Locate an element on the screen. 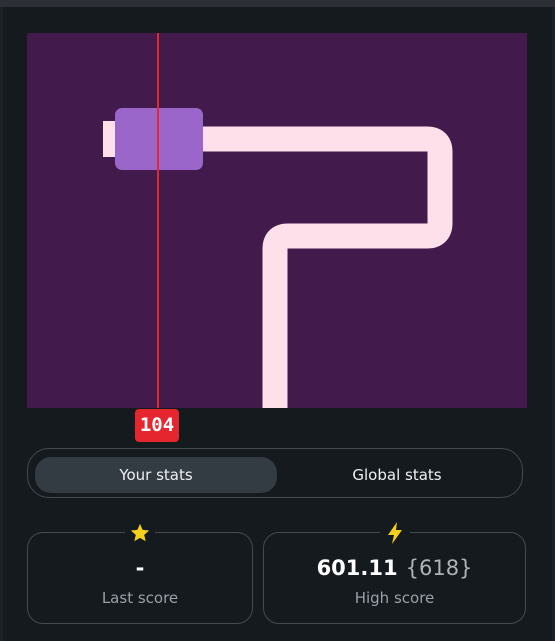 This screenshot has height=641, width=555. last-score-value: - is located at coordinates (140, 568).